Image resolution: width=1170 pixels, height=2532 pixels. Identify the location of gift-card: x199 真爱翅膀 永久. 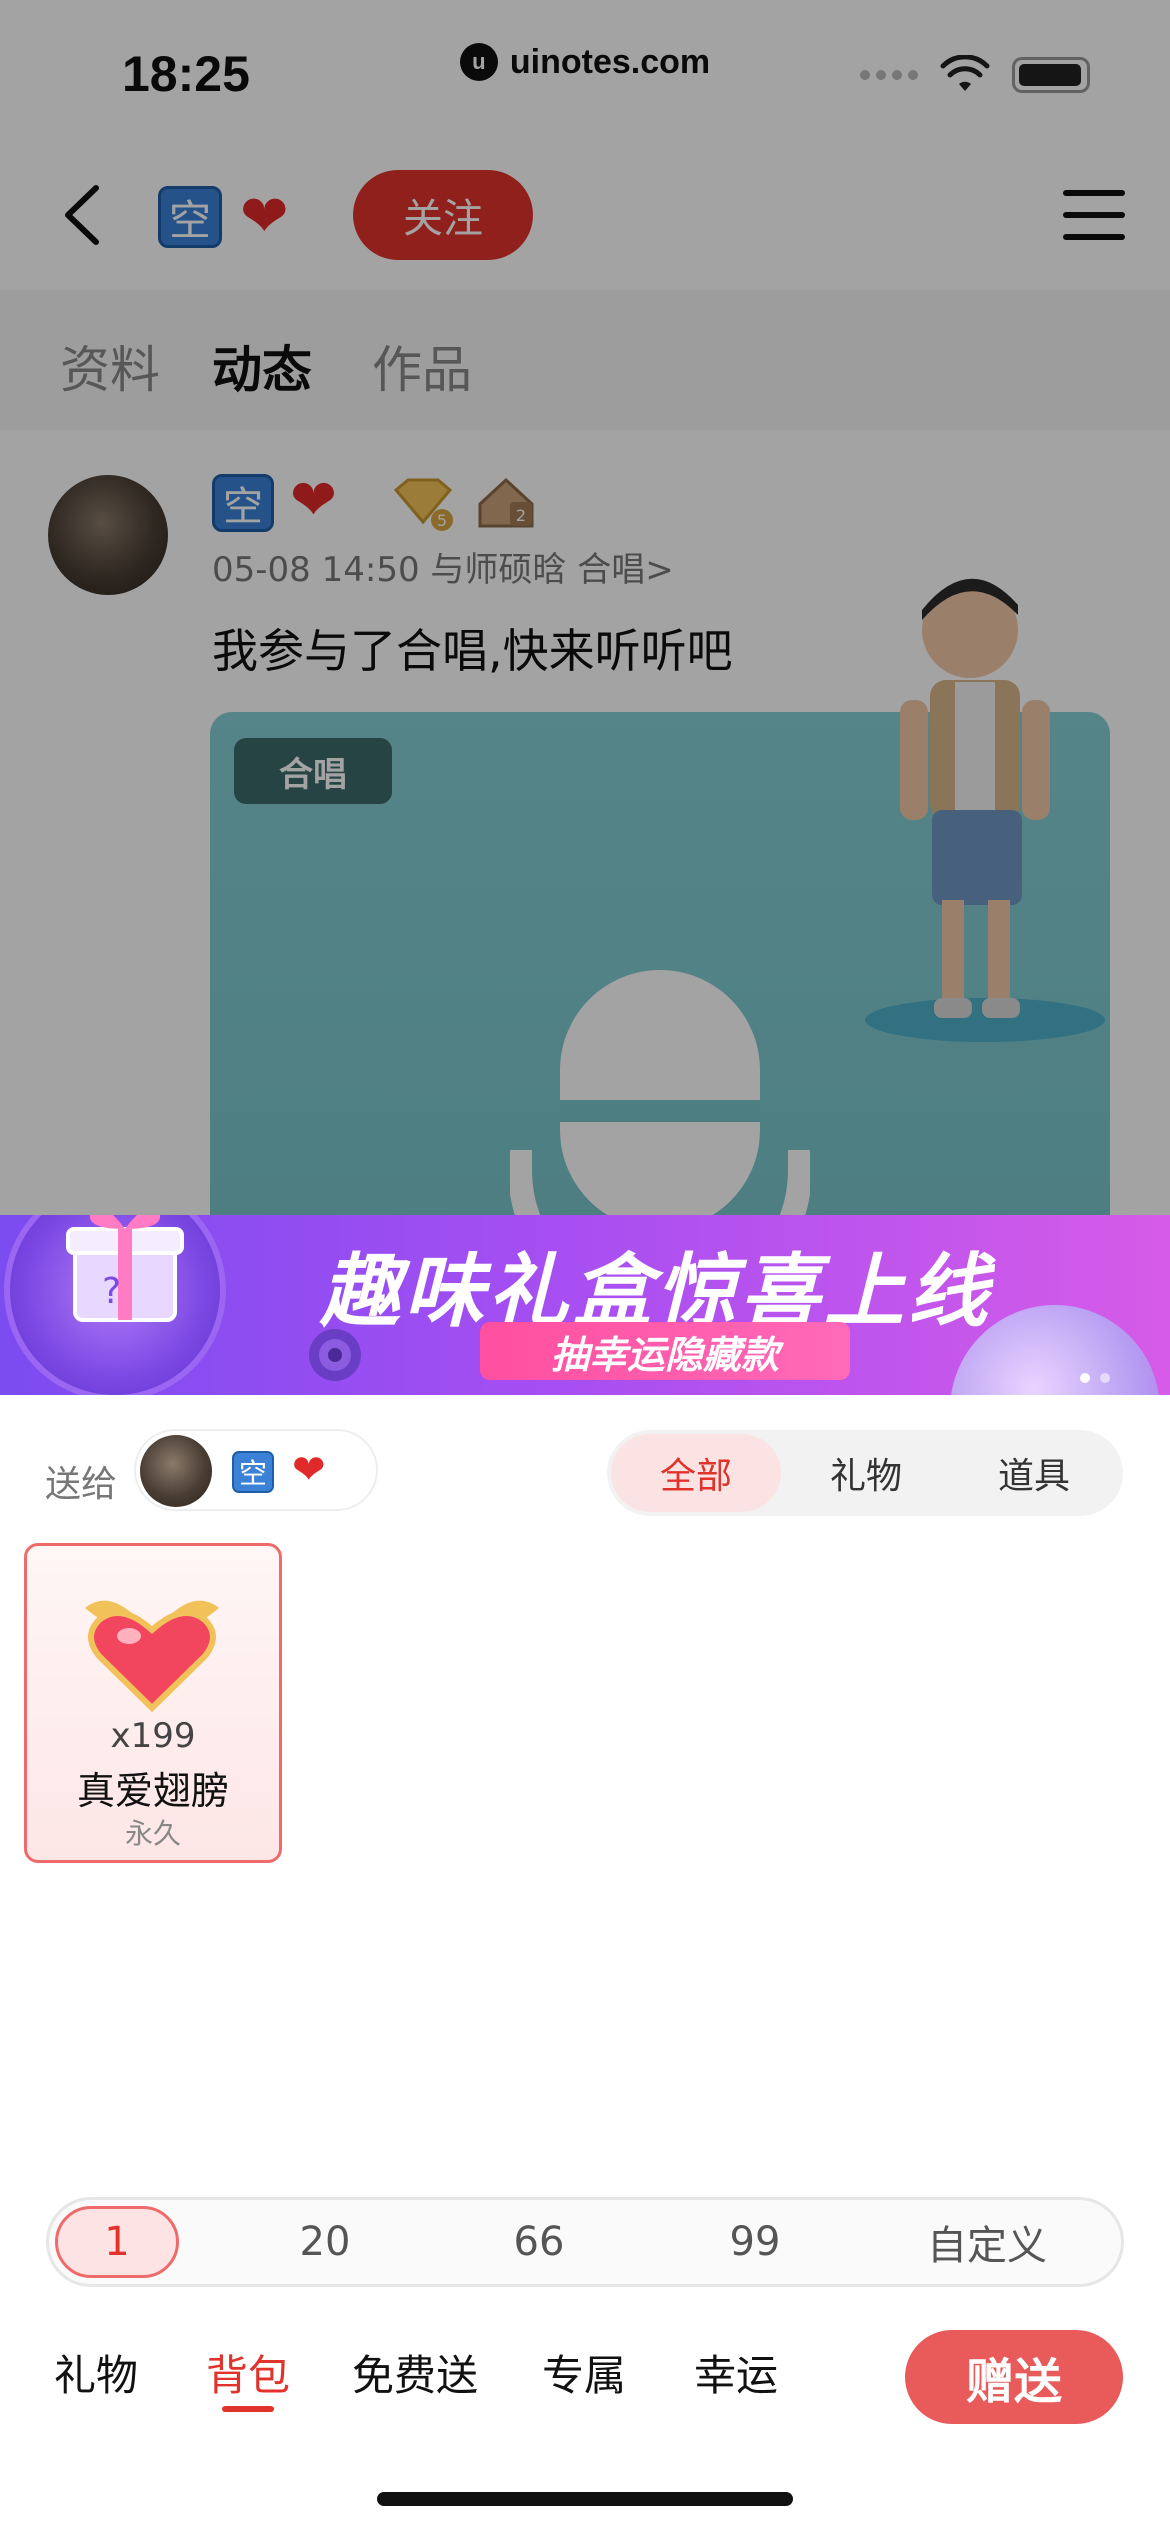
(153, 1703).